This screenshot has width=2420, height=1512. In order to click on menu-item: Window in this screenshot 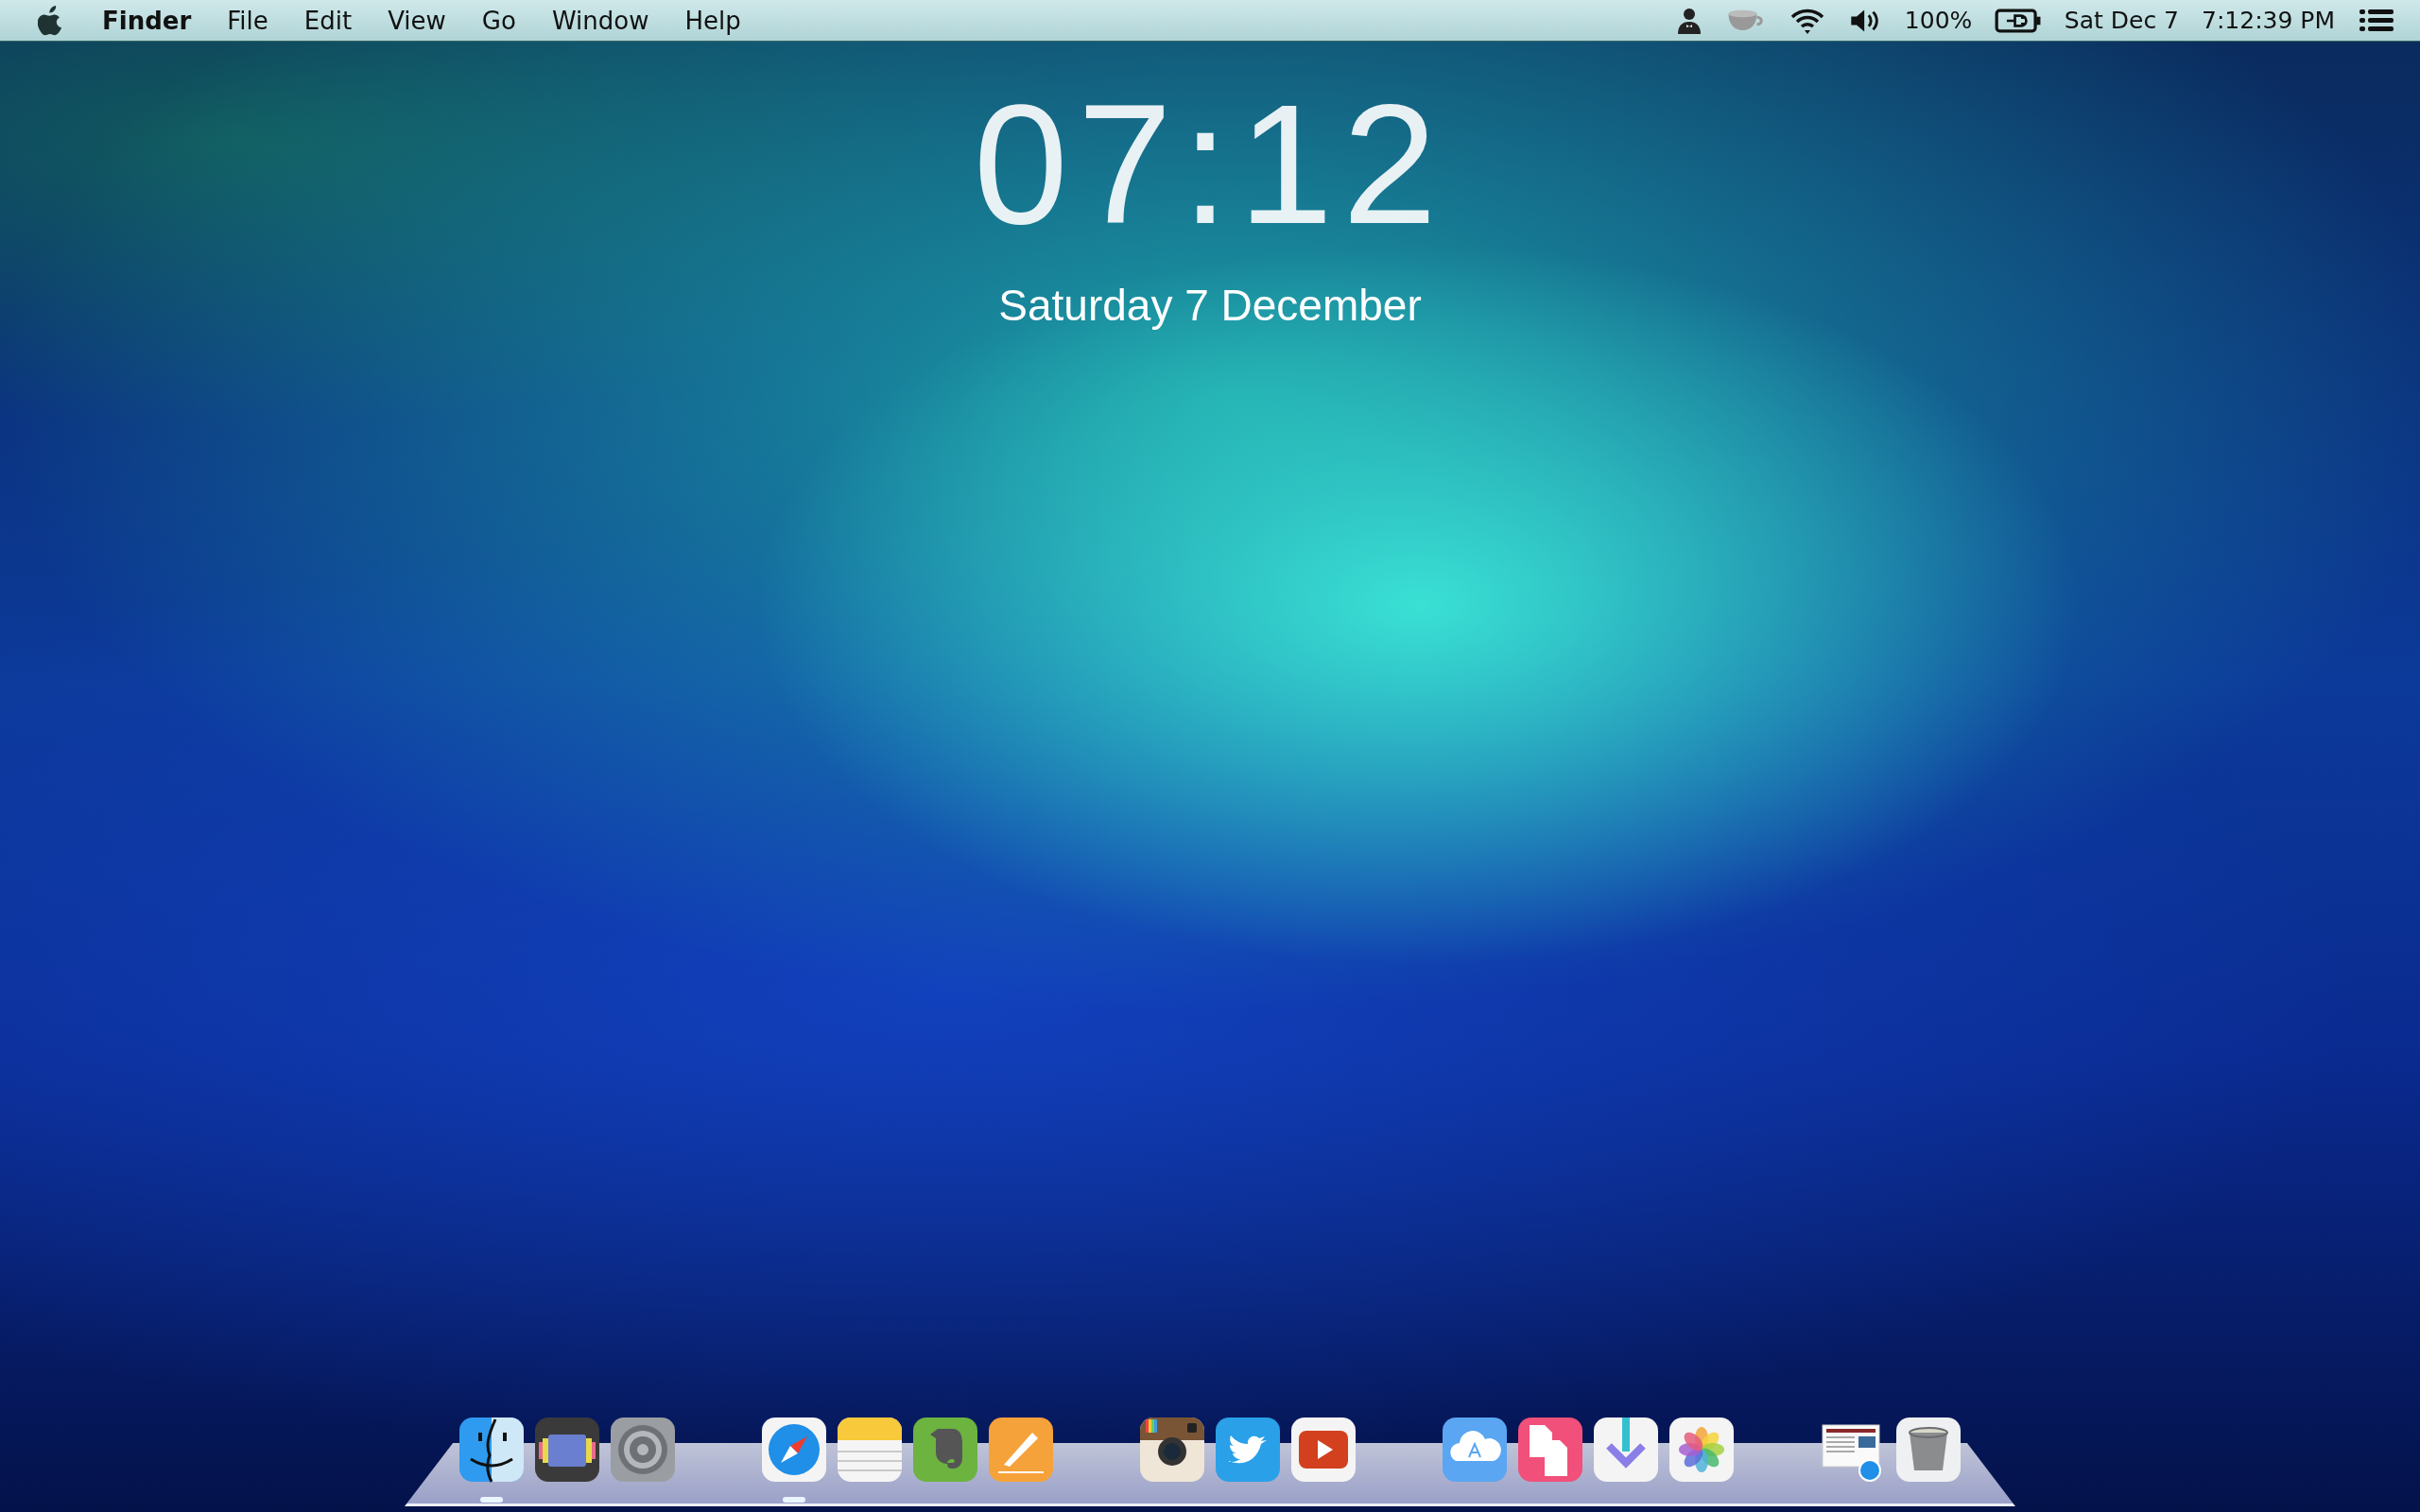, I will do `click(600, 20)`.